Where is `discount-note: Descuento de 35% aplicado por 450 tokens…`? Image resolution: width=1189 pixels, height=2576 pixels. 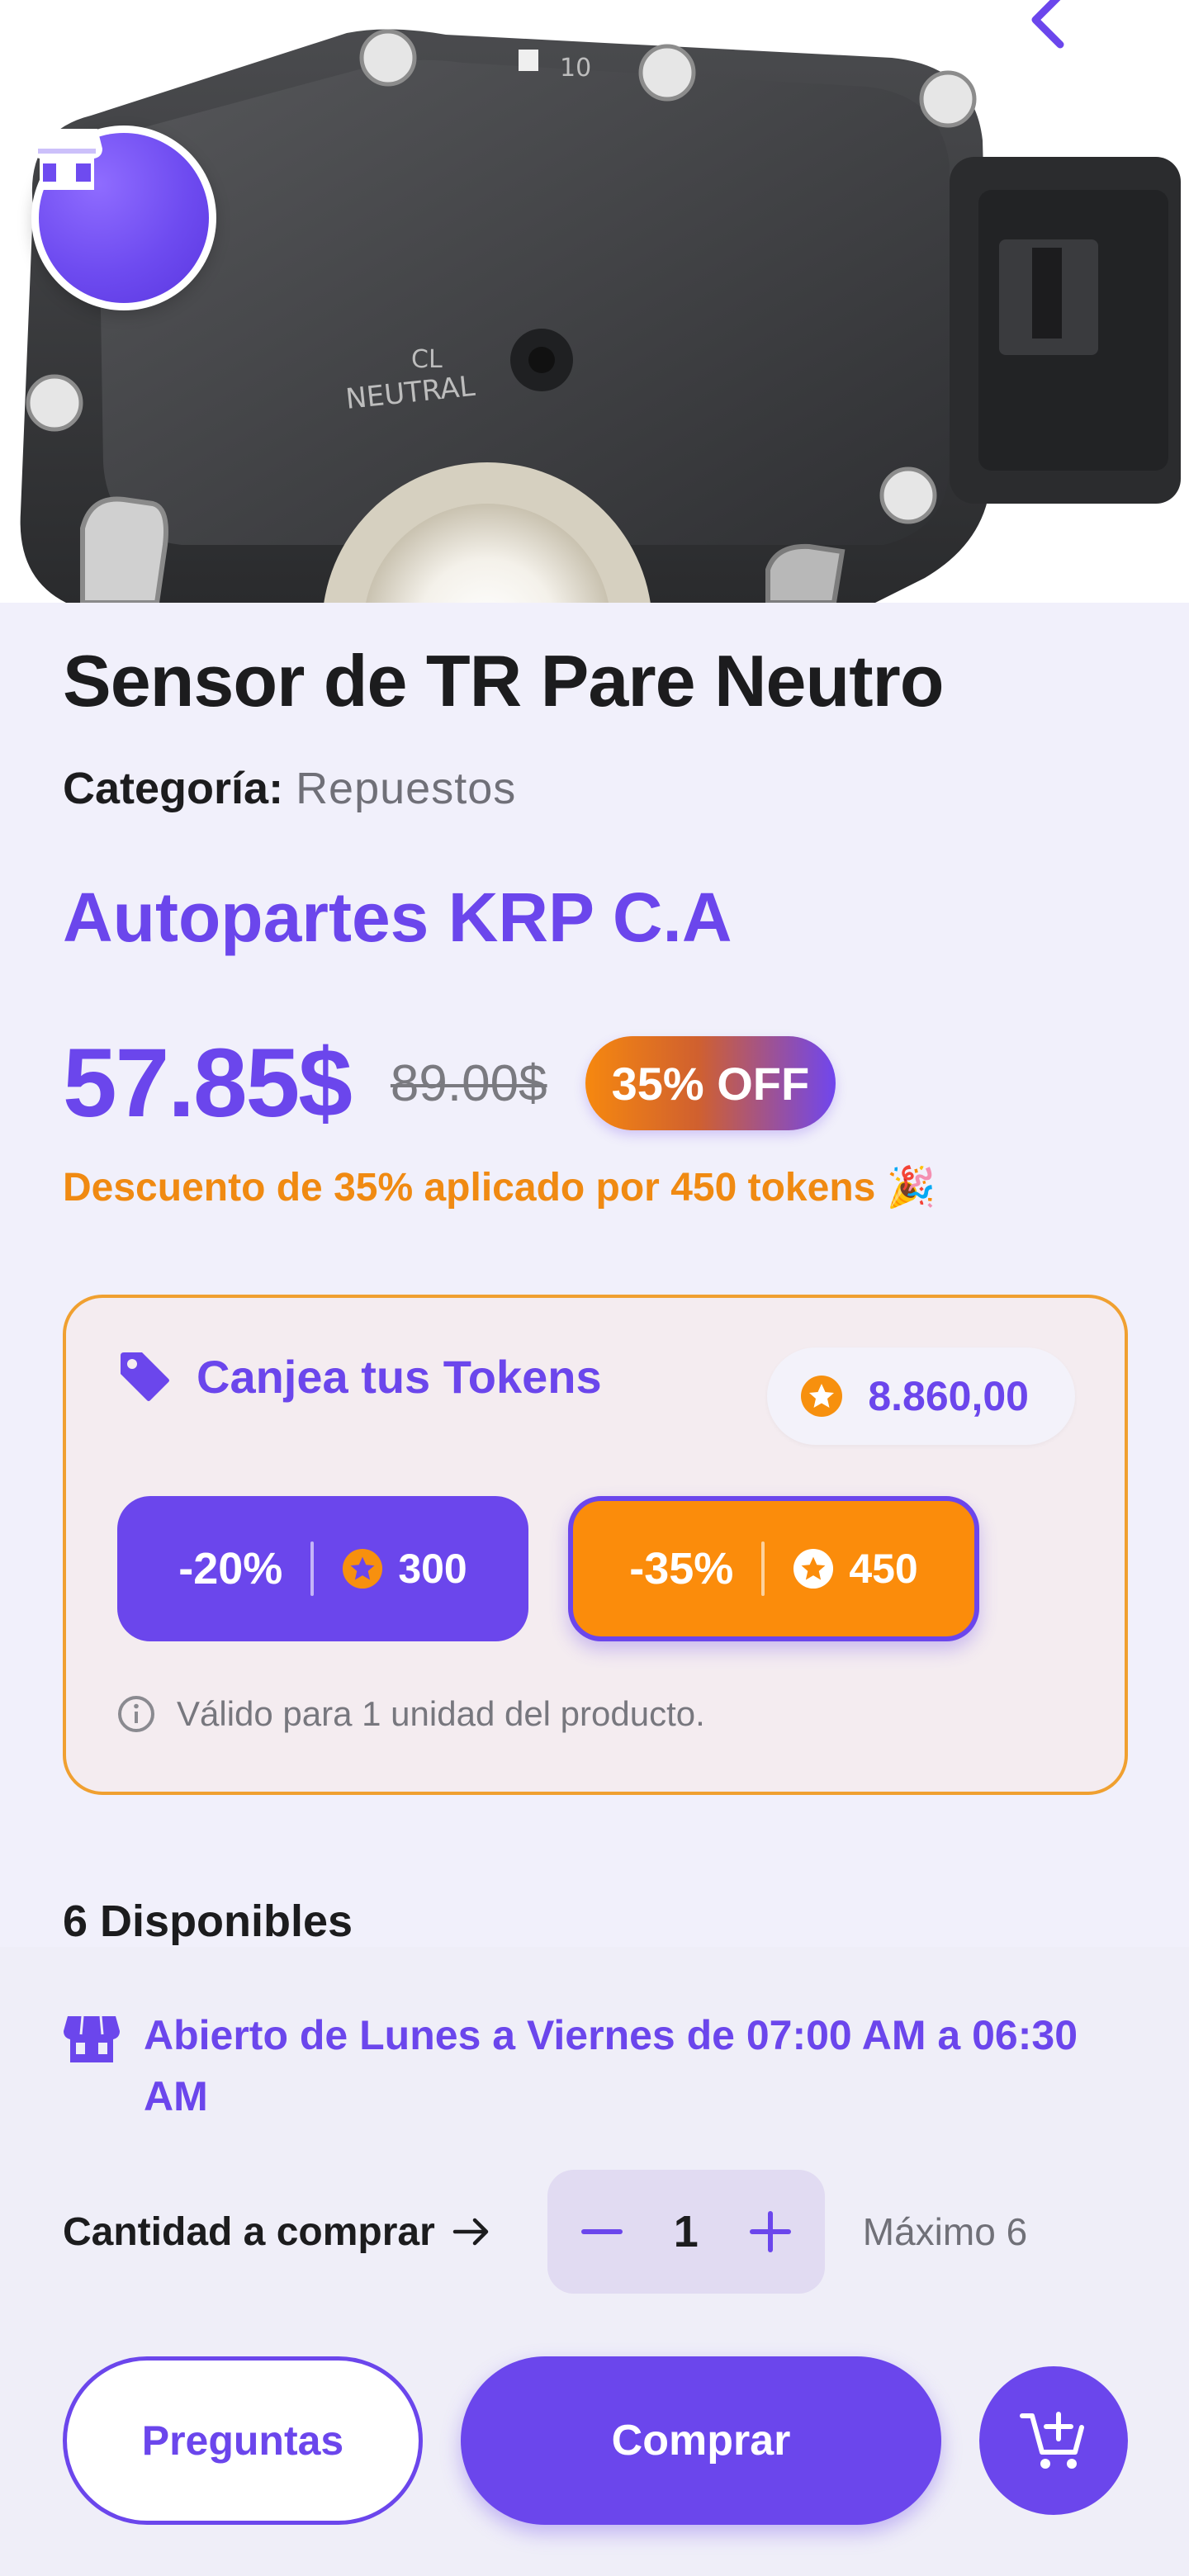
discount-note: Descuento de 35% aplicado por 450 tokens… is located at coordinates (499, 1188).